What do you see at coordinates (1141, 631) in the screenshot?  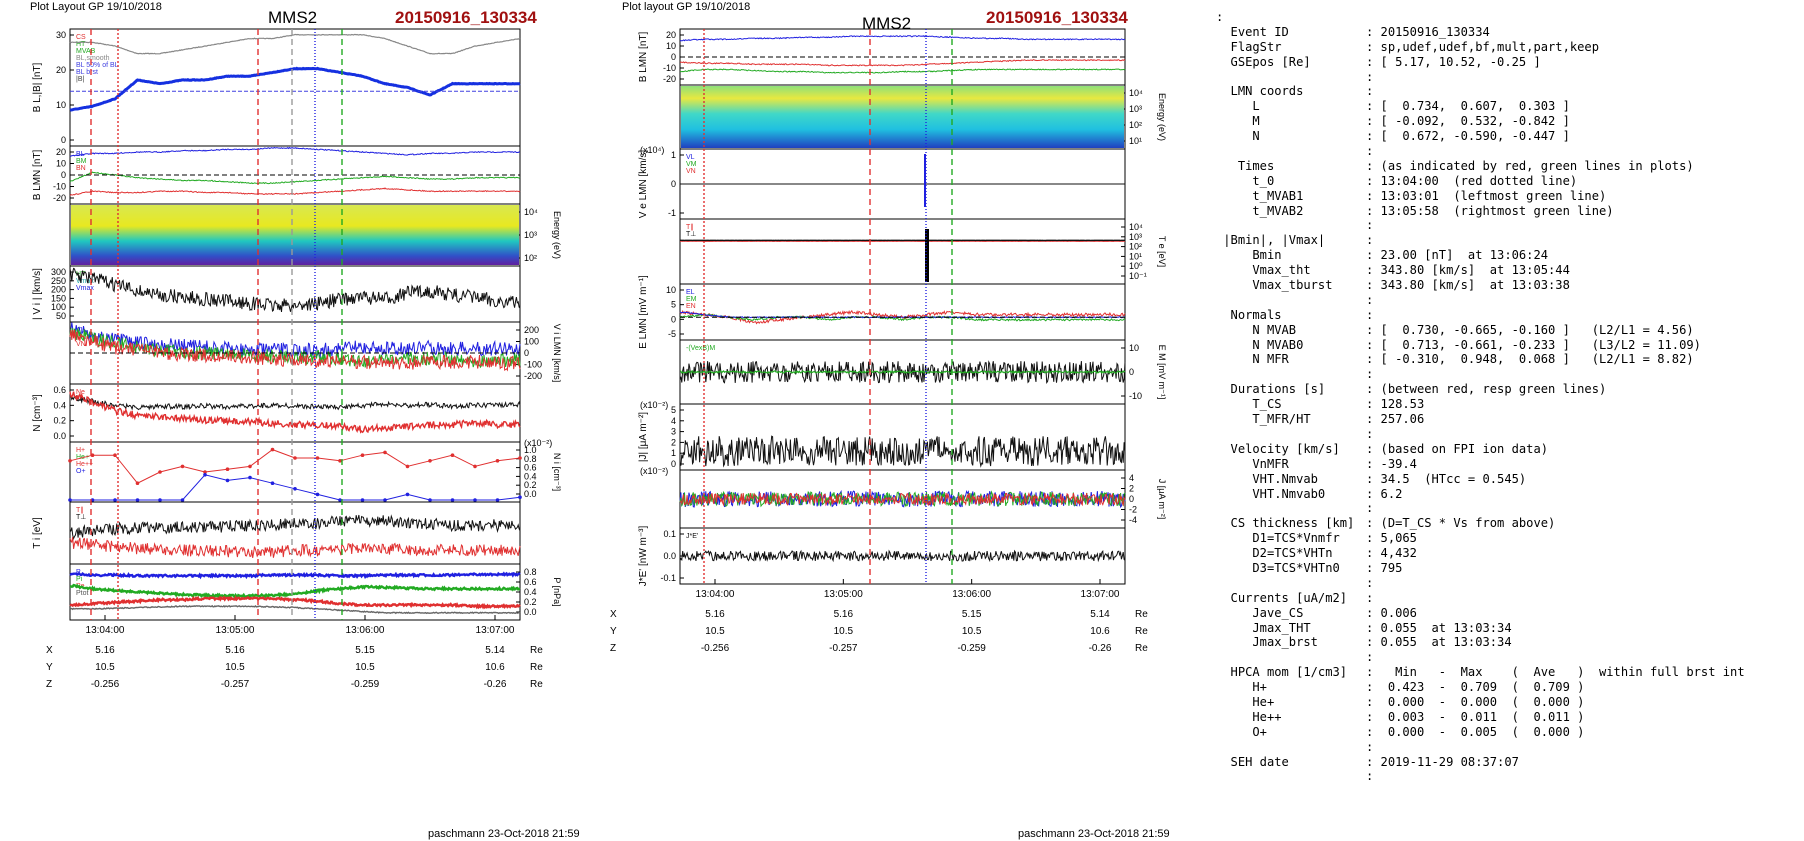 I see `pos-unit: Re` at bounding box center [1141, 631].